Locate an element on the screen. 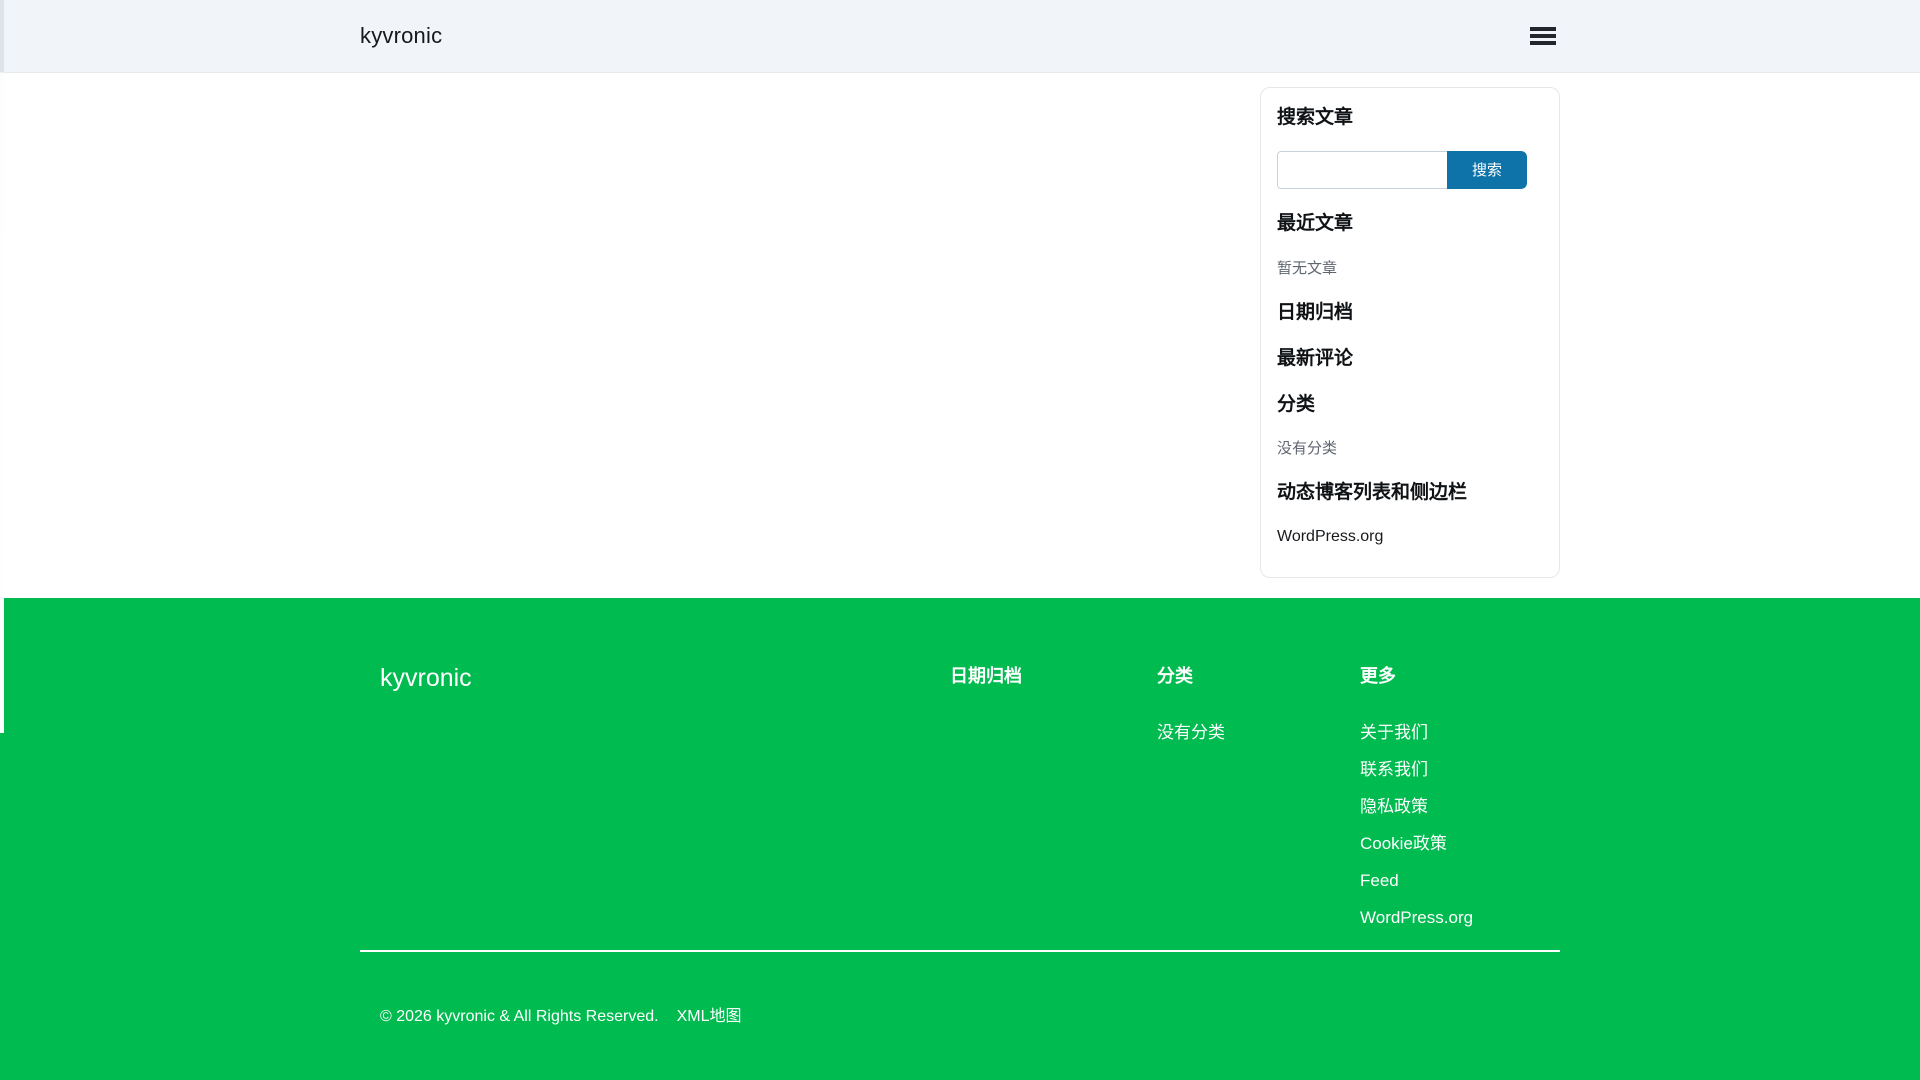 This screenshot has height=1080, width=1920. categories-empty-text: 没有分类 is located at coordinates (1307, 449).